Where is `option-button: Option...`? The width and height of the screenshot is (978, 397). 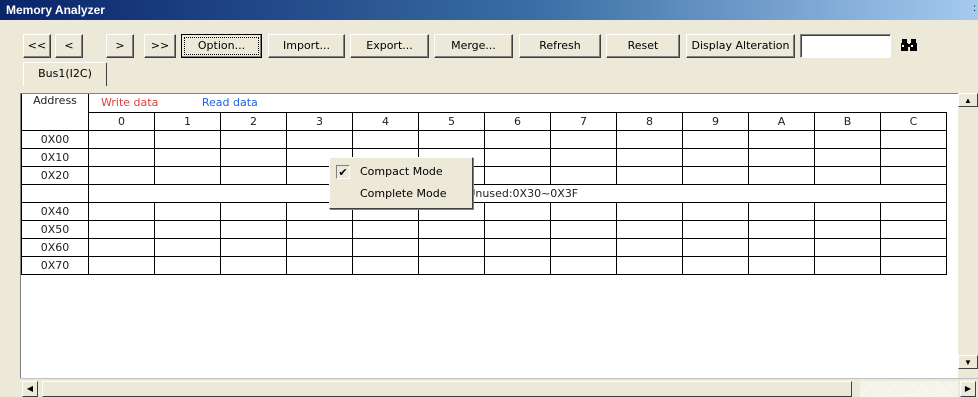 option-button: Option... is located at coordinates (221, 46).